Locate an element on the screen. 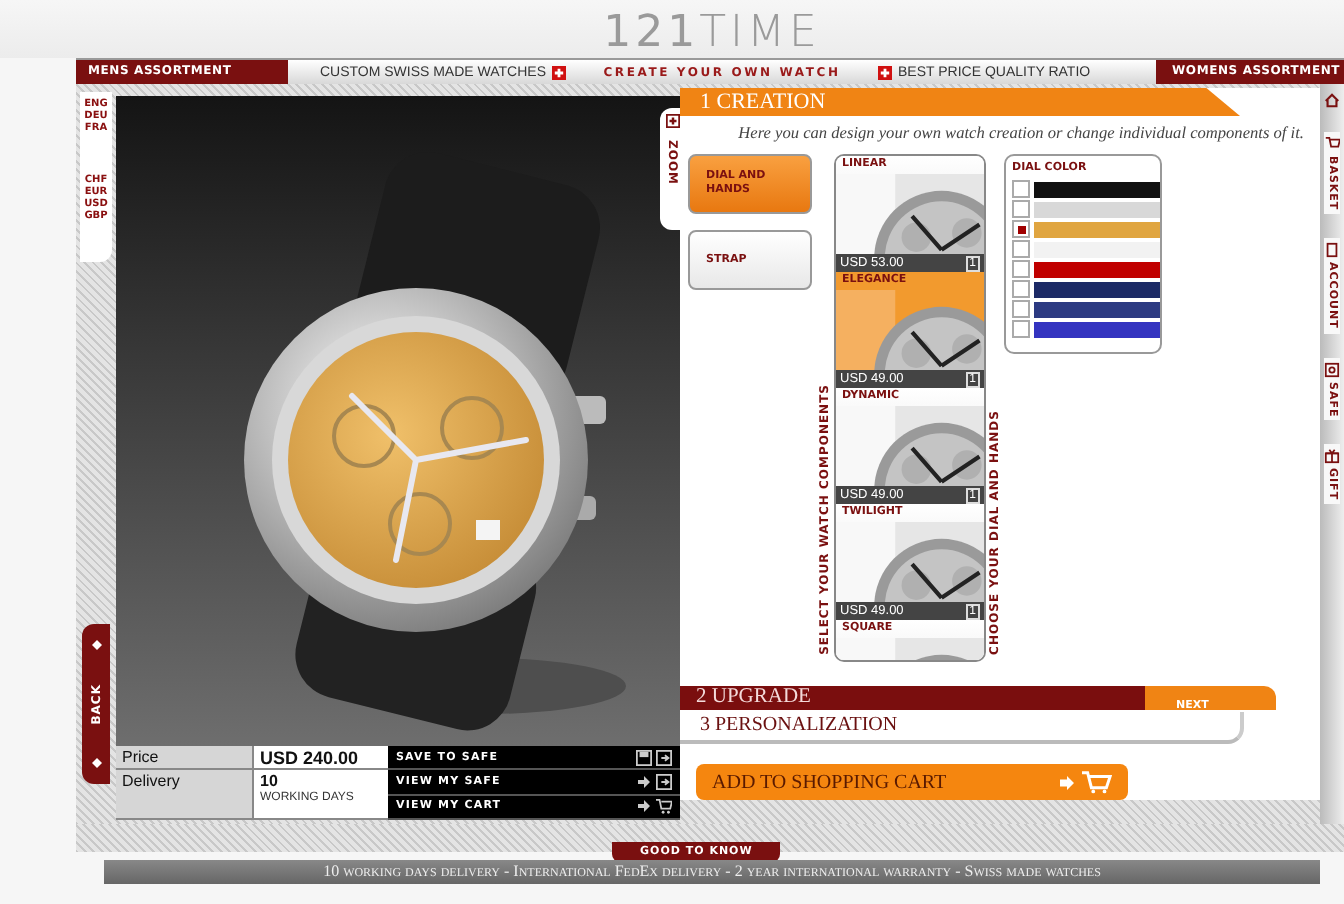  home-icon is located at coordinates (1332, 100).